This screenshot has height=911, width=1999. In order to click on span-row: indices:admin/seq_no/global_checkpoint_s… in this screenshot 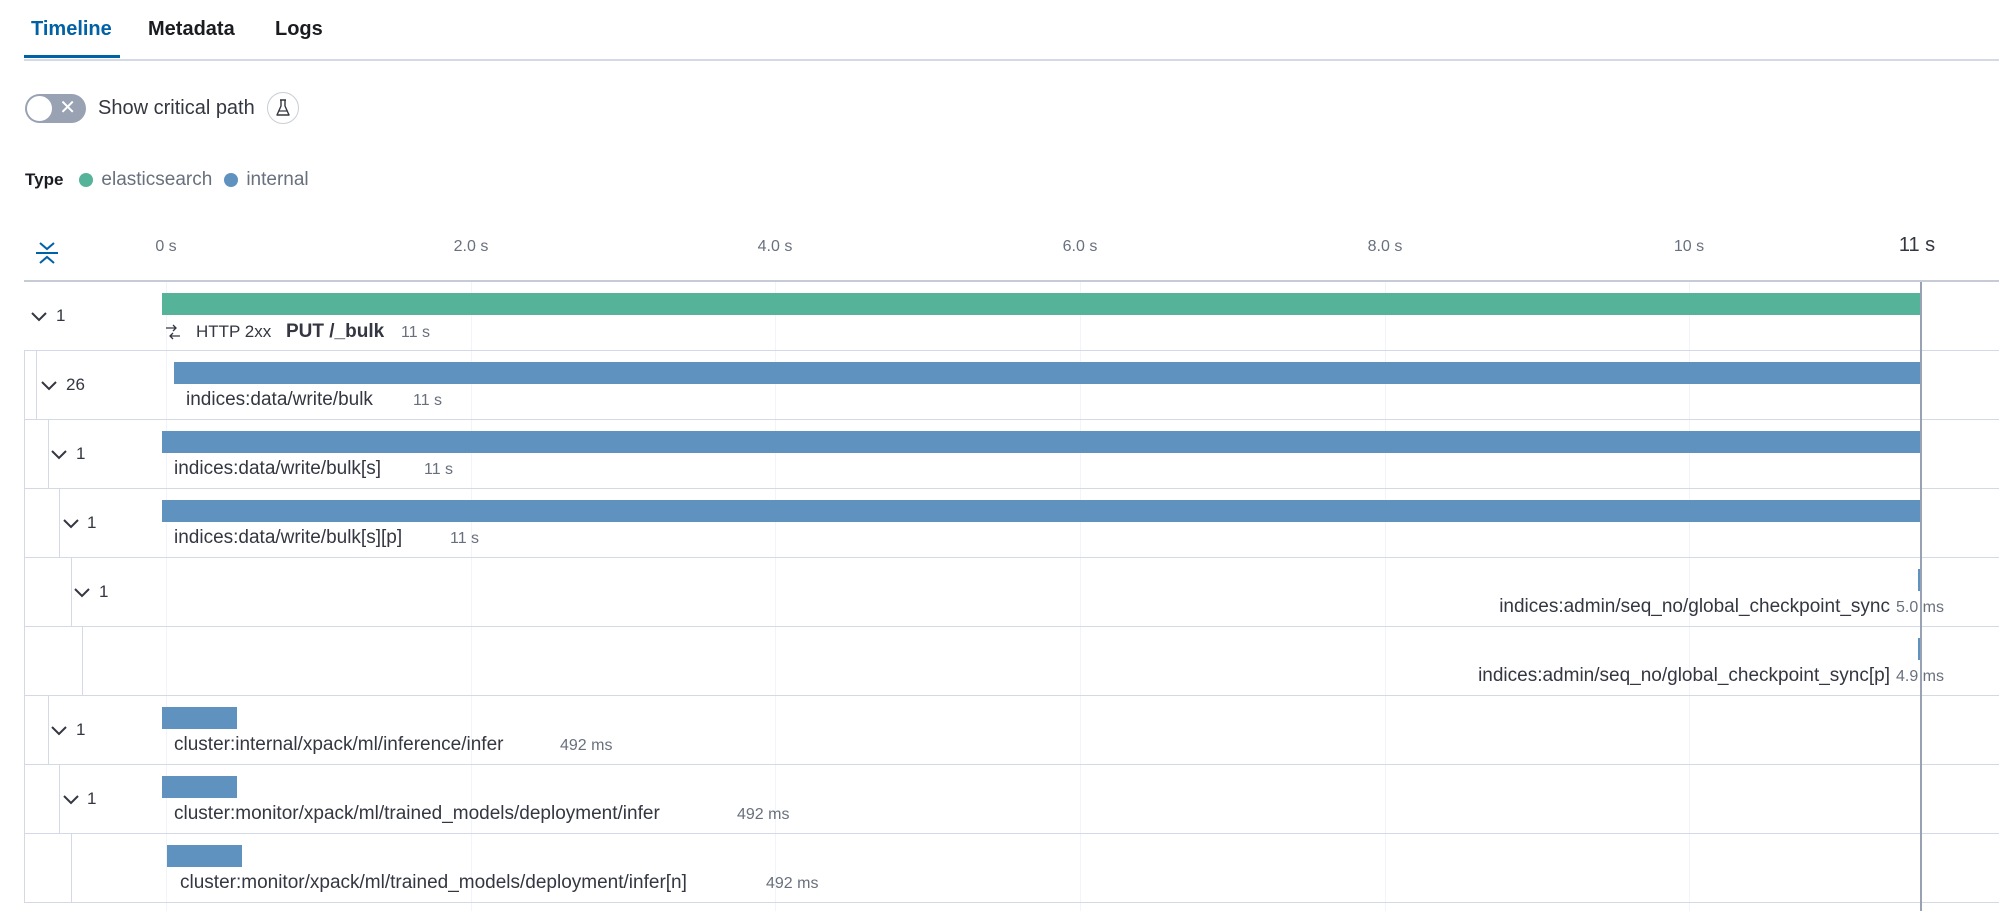, I will do `click(1011, 661)`.